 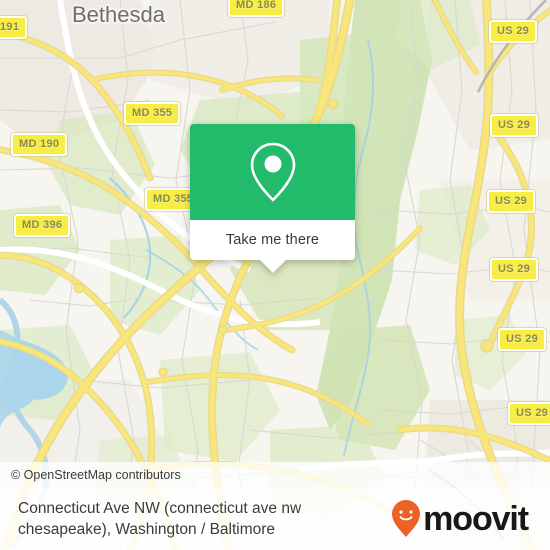 What do you see at coordinates (152, 113) in the screenshot?
I see `highway-shield-md-355: MD 355` at bounding box center [152, 113].